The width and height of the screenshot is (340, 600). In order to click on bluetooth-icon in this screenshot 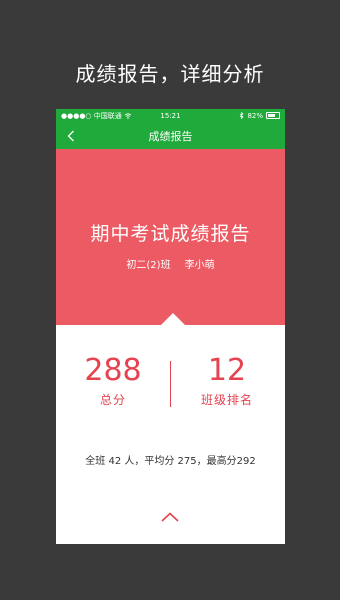, I will do `click(242, 115)`.